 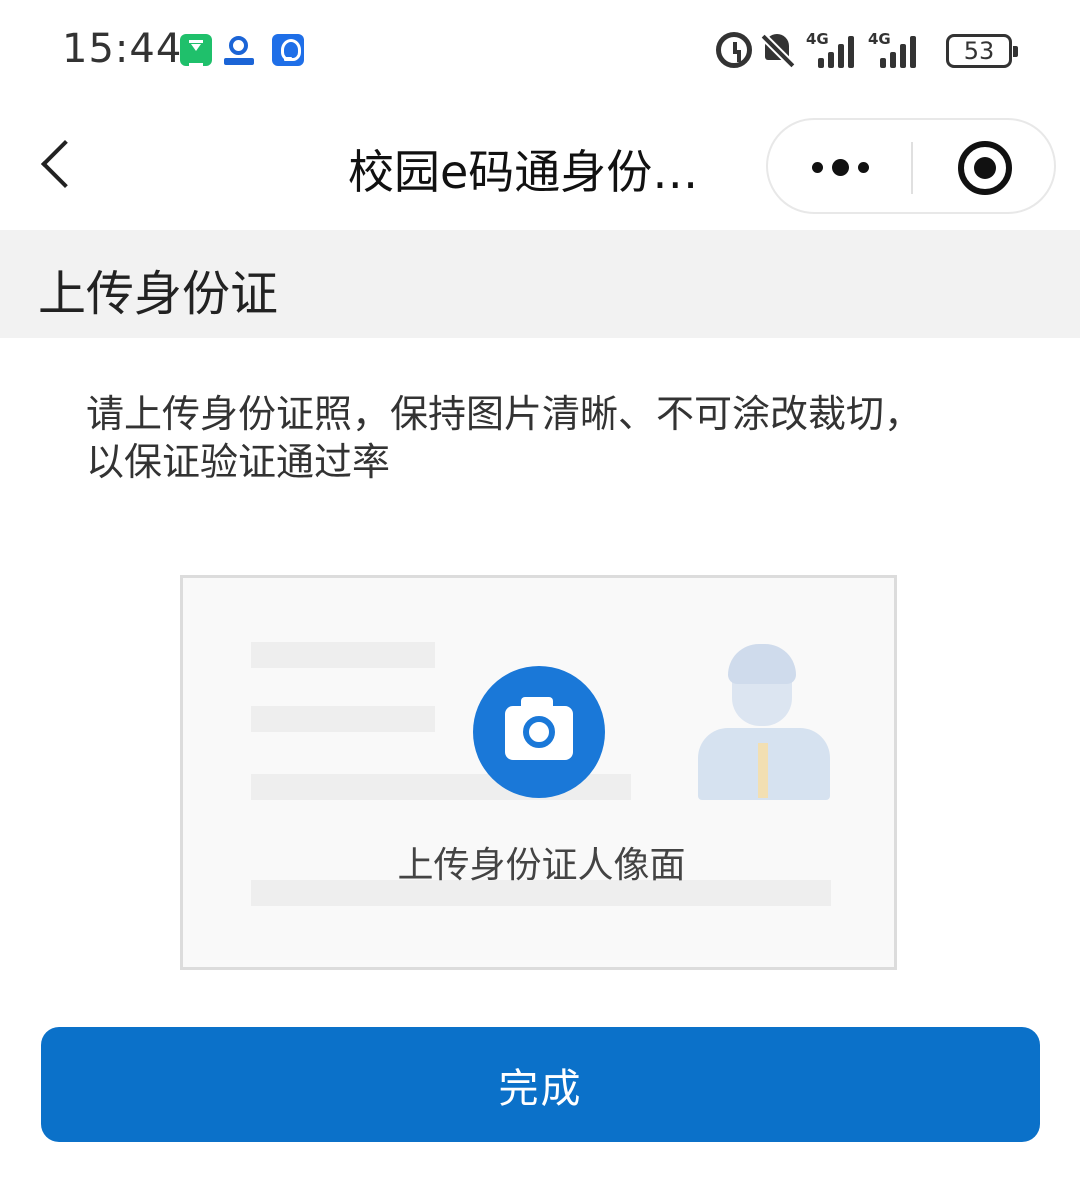 What do you see at coordinates (122, 49) in the screenshot?
I see `status-time: 15:44` at bounding box center [122, 49].